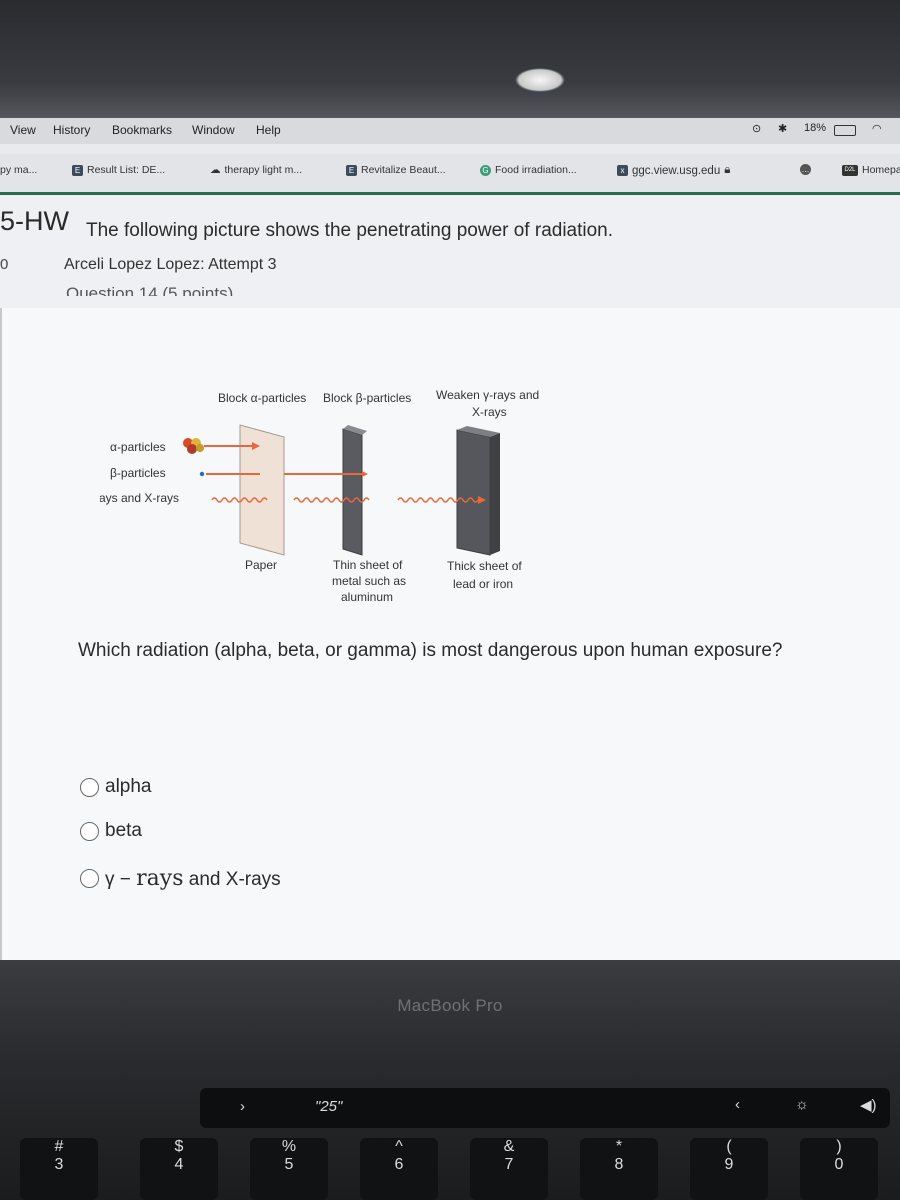 The image size is (900, 1200). Describe the element at coordinates (365, 474) in the screenshot. I see `beta-arrowhead` at that location.